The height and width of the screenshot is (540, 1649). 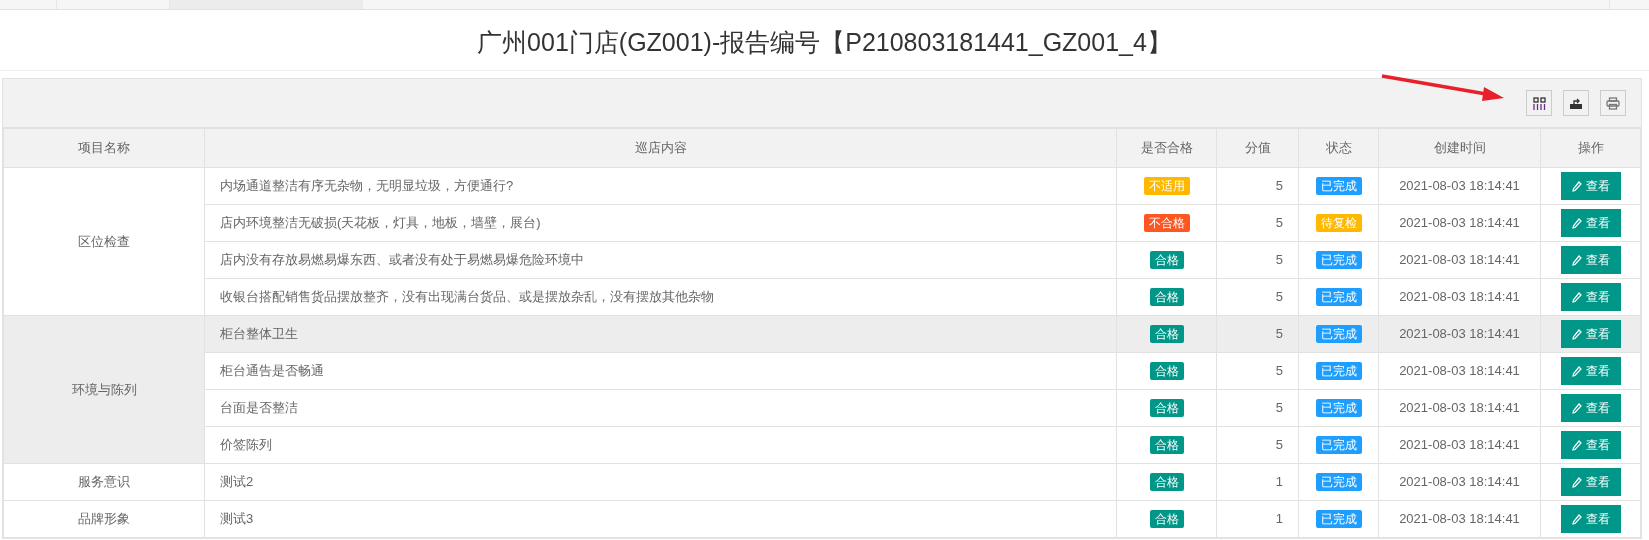 What do you see at coordinates (1459, 148) in the screenshot?
I see `column-header: 创建时间` at bounding box center [1459, 148].